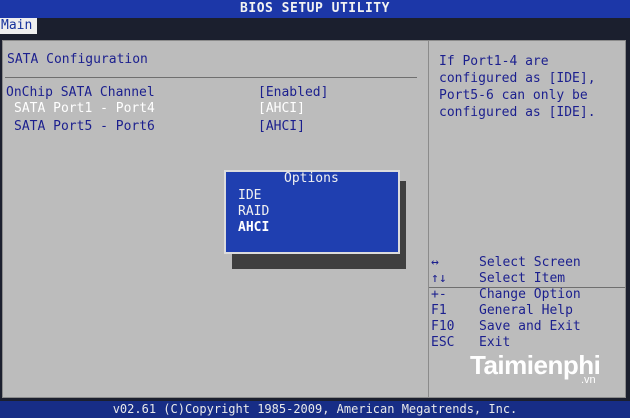 This screenshot has height=418, width=630. I want to click on popup-options-list: IDE RAID AHCI, so click(311, 212).